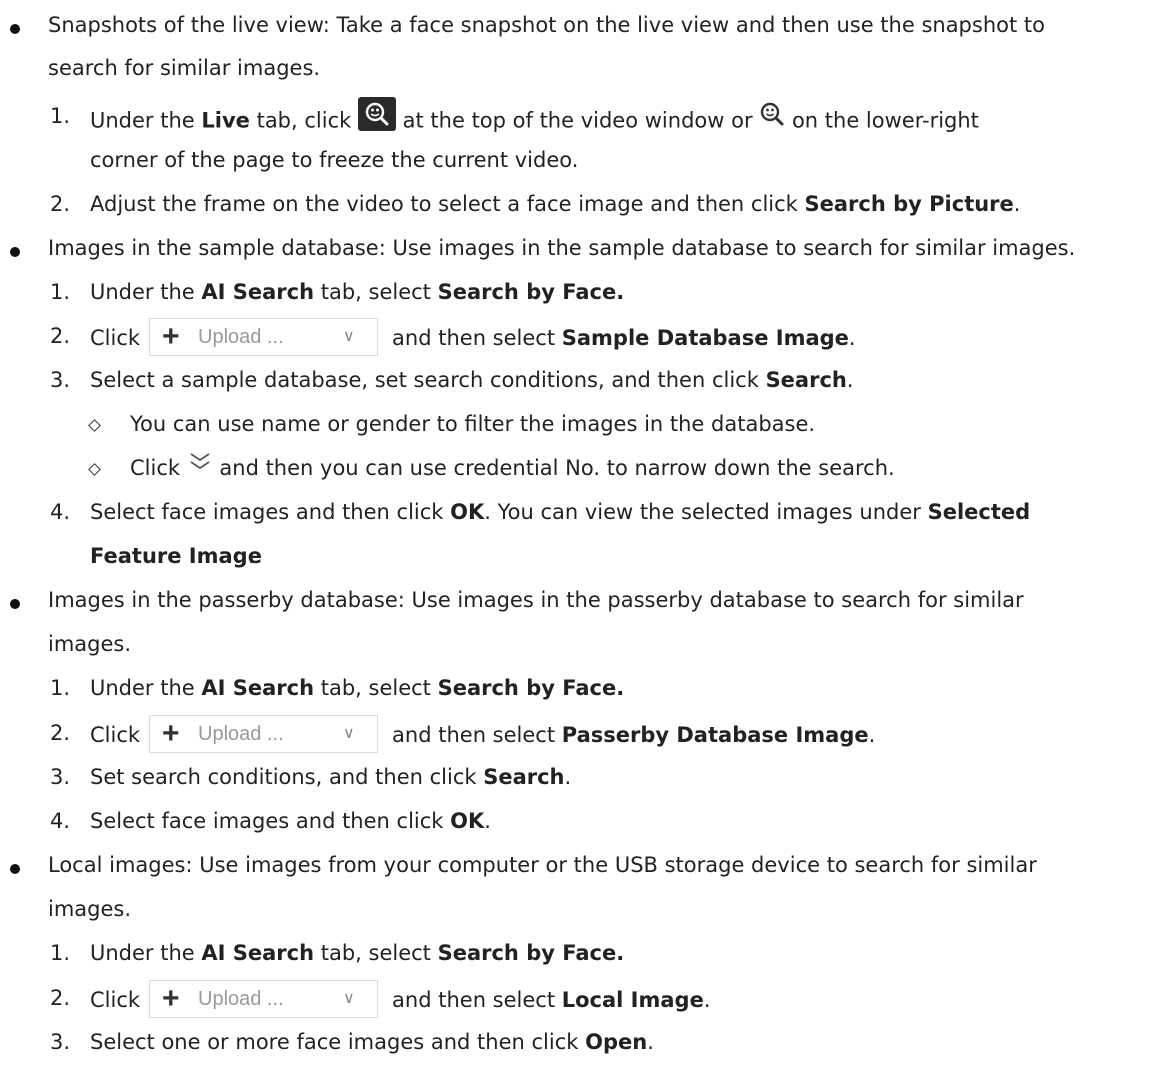  Describe the element at coordinates (184, 68) in the screenshot. I see `bullet-text-cont: search for similar images.` at that location.